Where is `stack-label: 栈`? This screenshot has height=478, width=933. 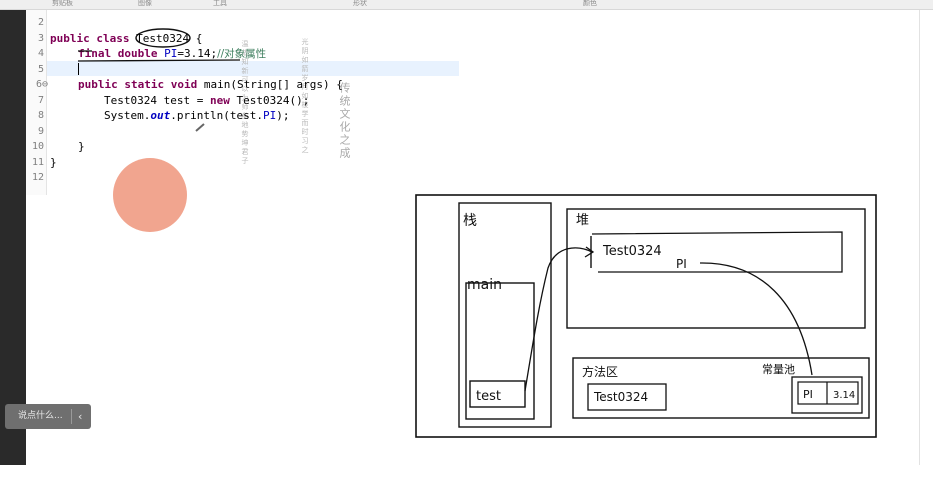
stack-label: 栈 is located at coordinates (470, 221).